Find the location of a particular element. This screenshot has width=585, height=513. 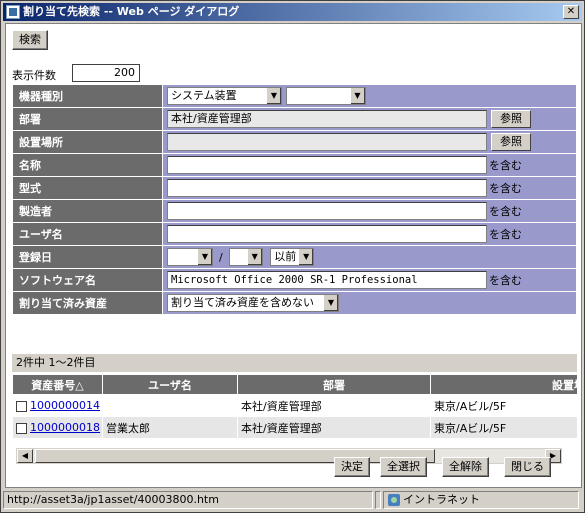

reg-month-select: ▼ is located at coordinates (245, 257).